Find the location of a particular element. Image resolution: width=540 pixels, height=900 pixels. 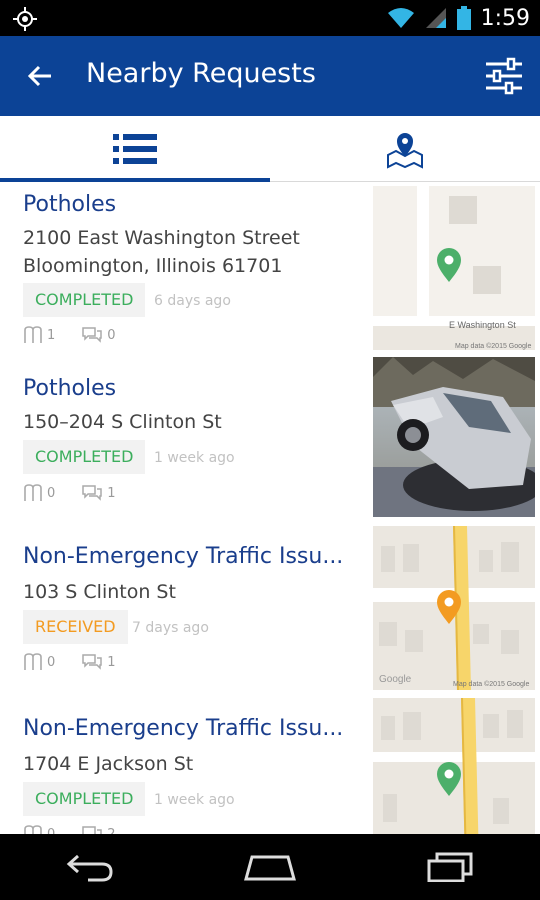

wifi-icon is located at coordinates (400, 18).